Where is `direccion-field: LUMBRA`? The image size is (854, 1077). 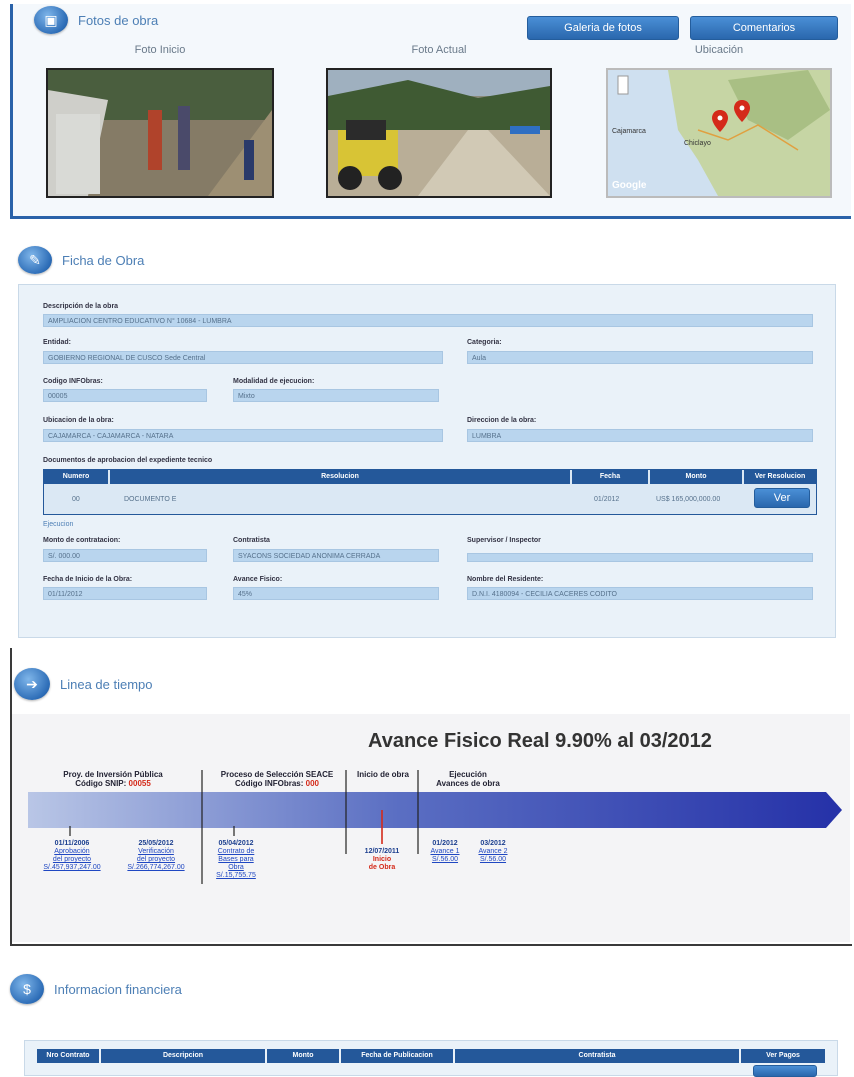 direccion-field: LUMBRA is located at coordinates (640, 435).